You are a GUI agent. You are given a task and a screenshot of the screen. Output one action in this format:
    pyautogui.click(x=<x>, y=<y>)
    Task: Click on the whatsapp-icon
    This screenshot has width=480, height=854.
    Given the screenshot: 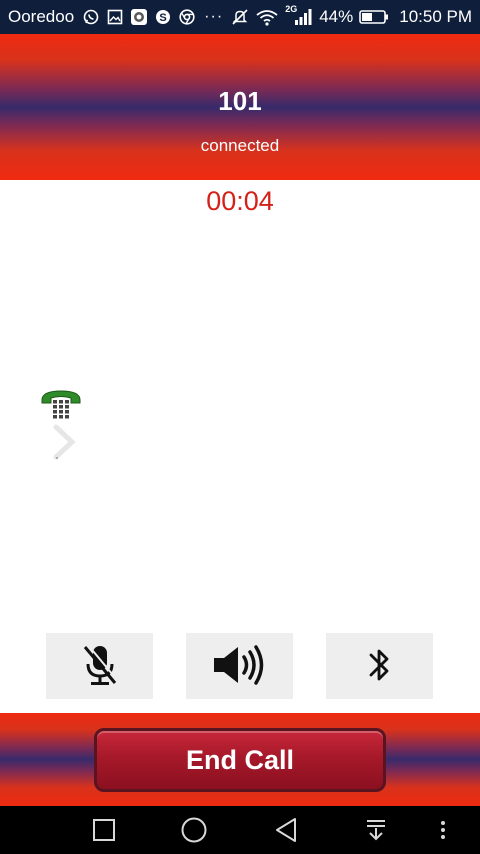 What is the action you would take?
    pyautogui.click(x=91, y=17)
    